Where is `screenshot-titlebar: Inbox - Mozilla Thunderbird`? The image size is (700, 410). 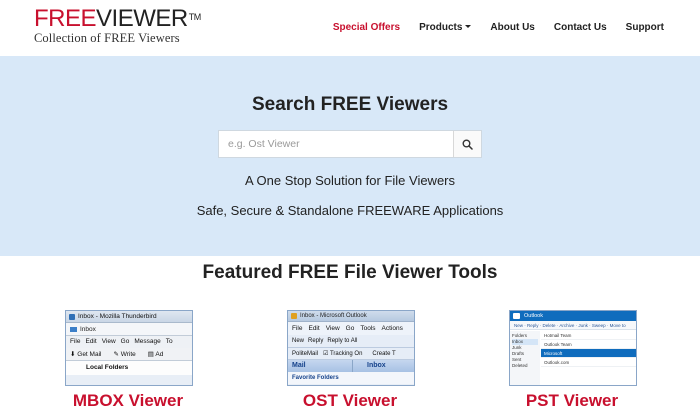
screenshot-titlebar: Inbox - Mozilla Thunderbird is located at coordinates (129, 317).